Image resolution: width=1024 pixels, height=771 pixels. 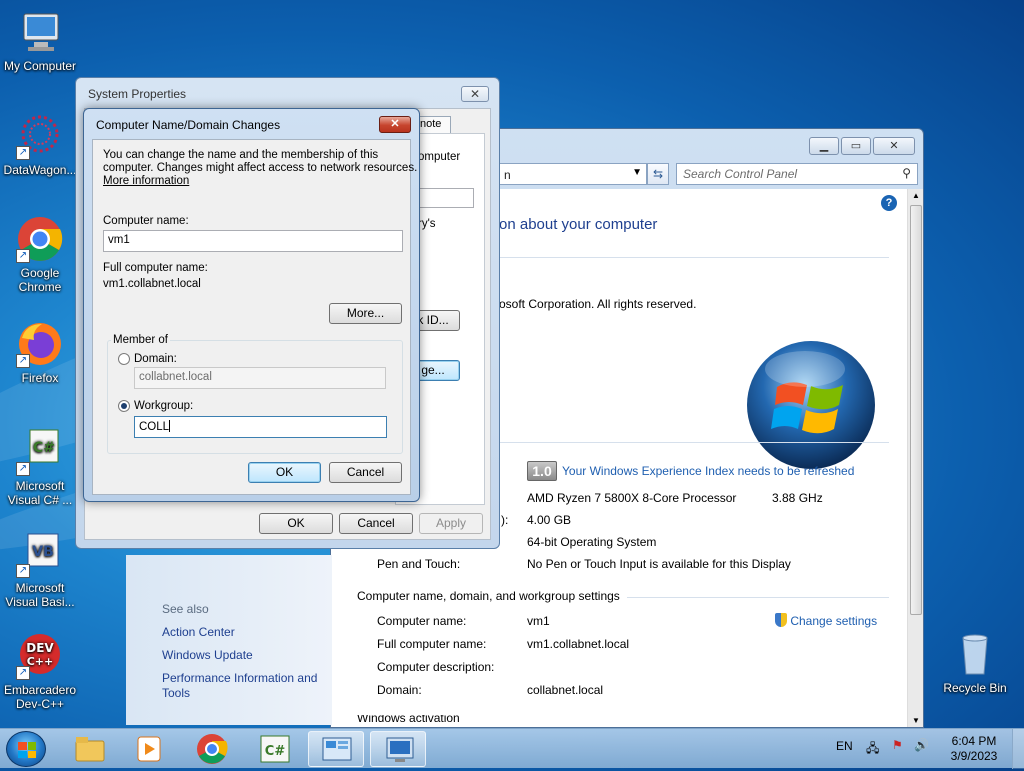 I want to click on workgroup-radio, so click(x=124, y=406).